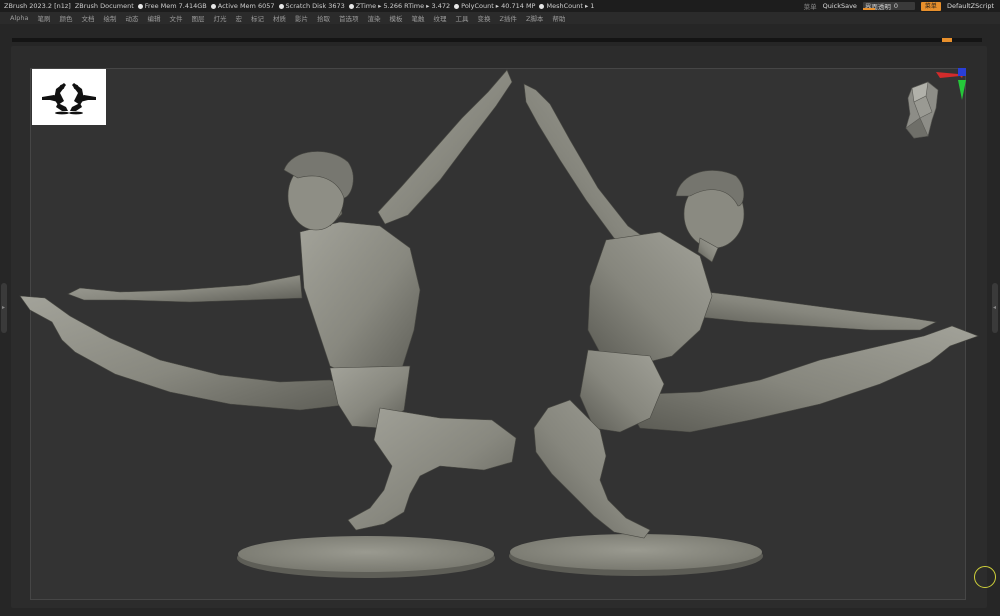 Image resolution: width=1000 pixels, height=616 pixels. I want to click on tool-thumbnail, so click(69, 97).